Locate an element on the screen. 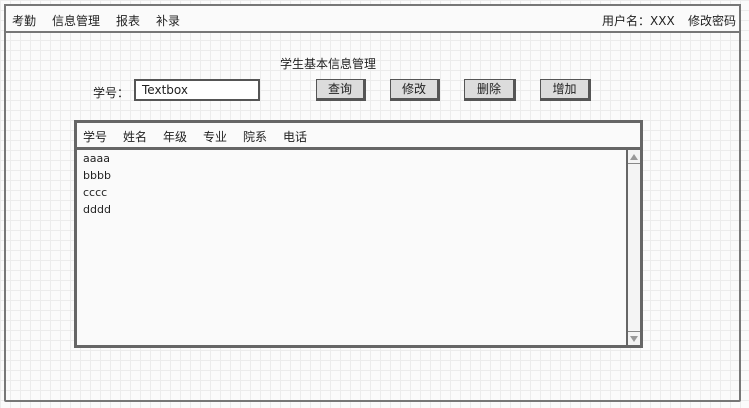  column-header-major: 专业 is located at coordinates (215, 136).